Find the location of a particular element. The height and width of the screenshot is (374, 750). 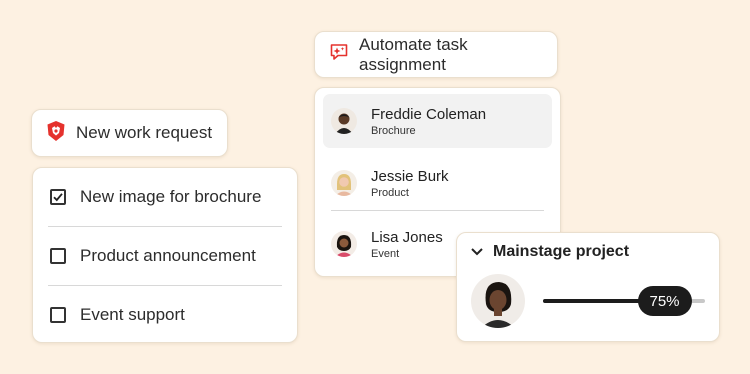

assignee-name: Jessie Burk is located at coordinates (410, 176).